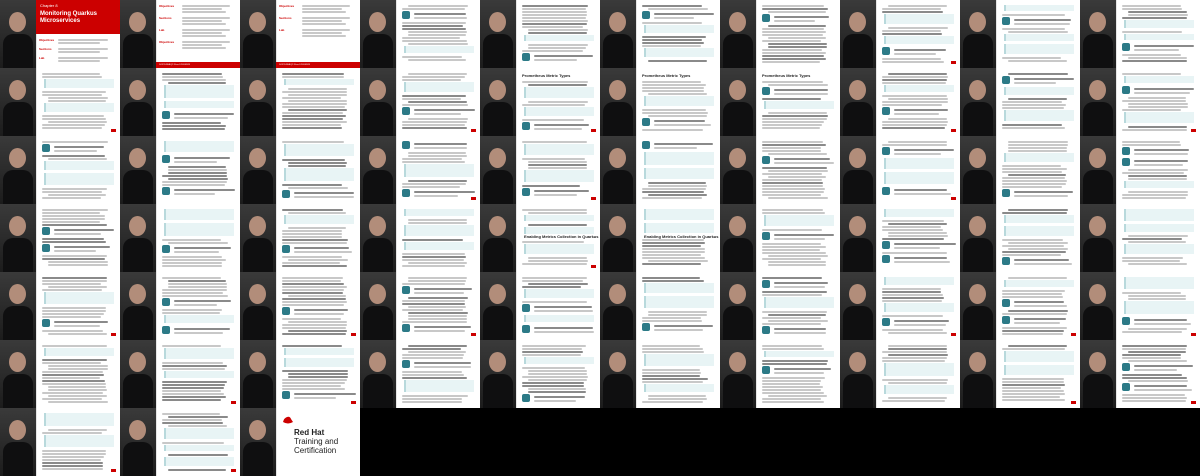  I want to click on outline-label: Sections, so click(285, 18).